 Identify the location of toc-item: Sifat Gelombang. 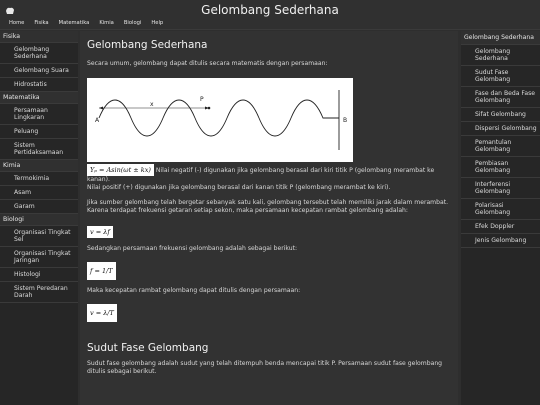
(500, 115).